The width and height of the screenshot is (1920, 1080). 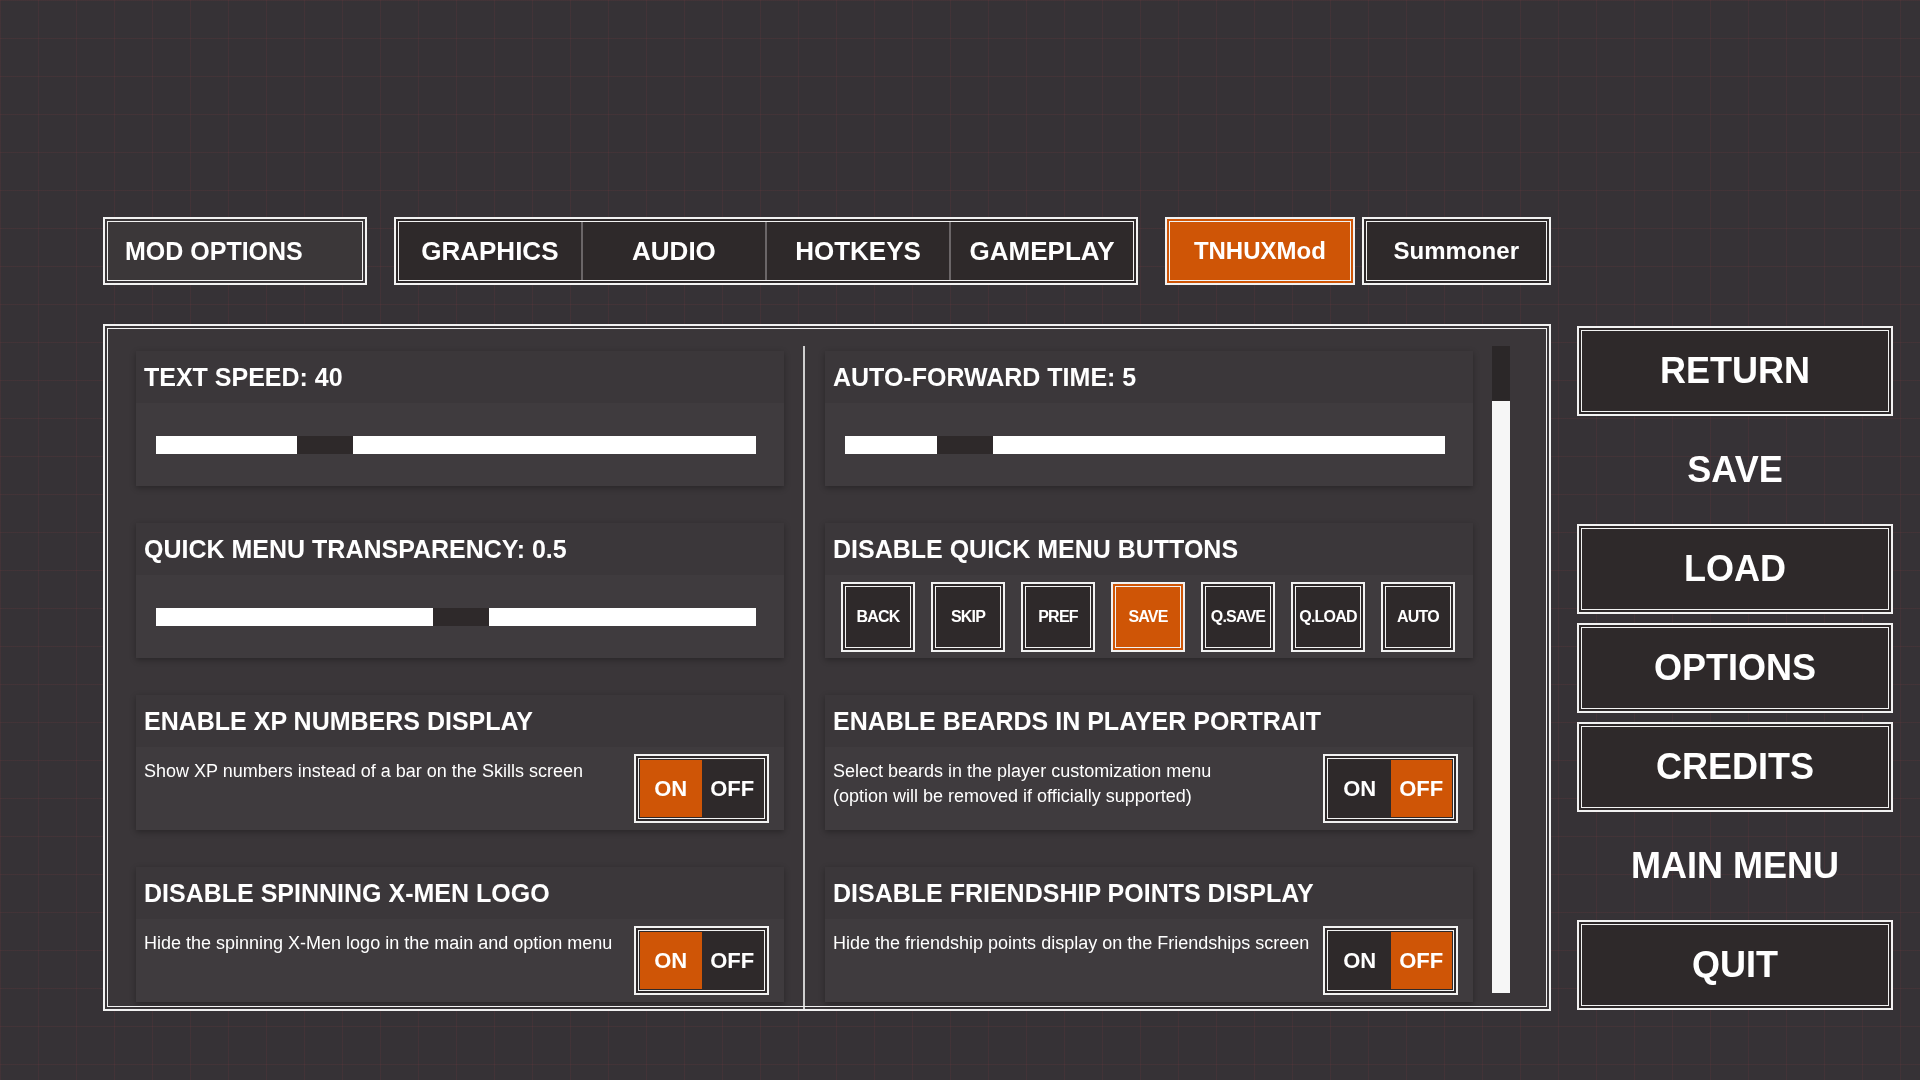 I want to click on option-title: ENABLE BEARDS IN PLAYER PORTRAIT, so click(x=1149, y=721).